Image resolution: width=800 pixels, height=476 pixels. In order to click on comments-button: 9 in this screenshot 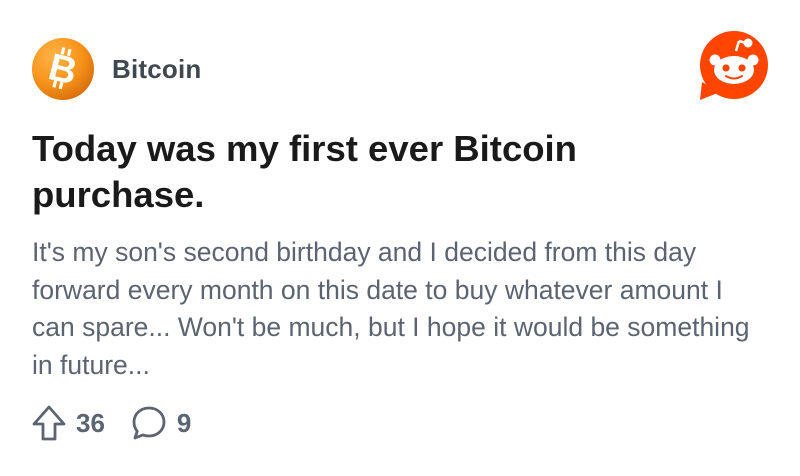, I will do `click(161, 423)`.